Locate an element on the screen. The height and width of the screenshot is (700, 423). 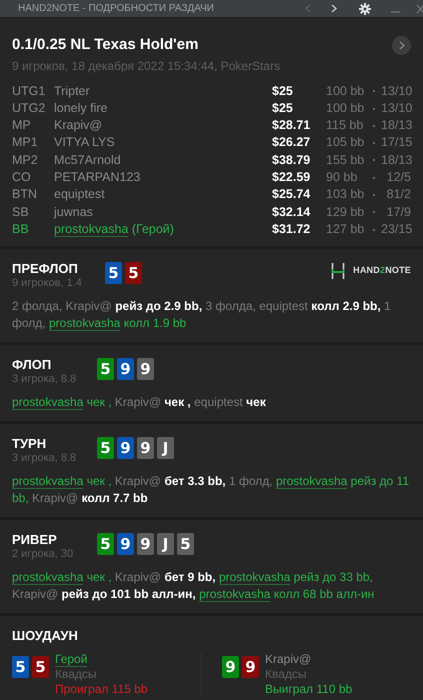
player-stats: 12/5 is located at coordinates (398, 177).